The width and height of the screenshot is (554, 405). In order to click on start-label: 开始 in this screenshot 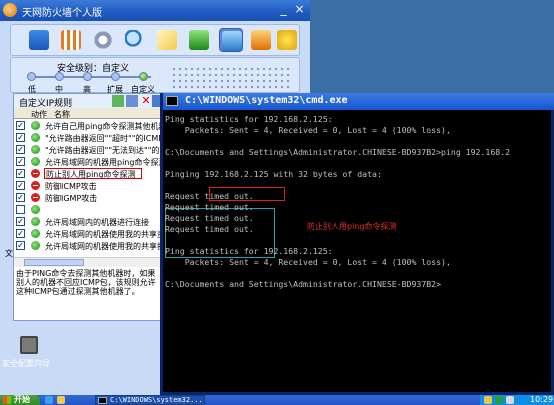, I will do `click(22, 399)`.